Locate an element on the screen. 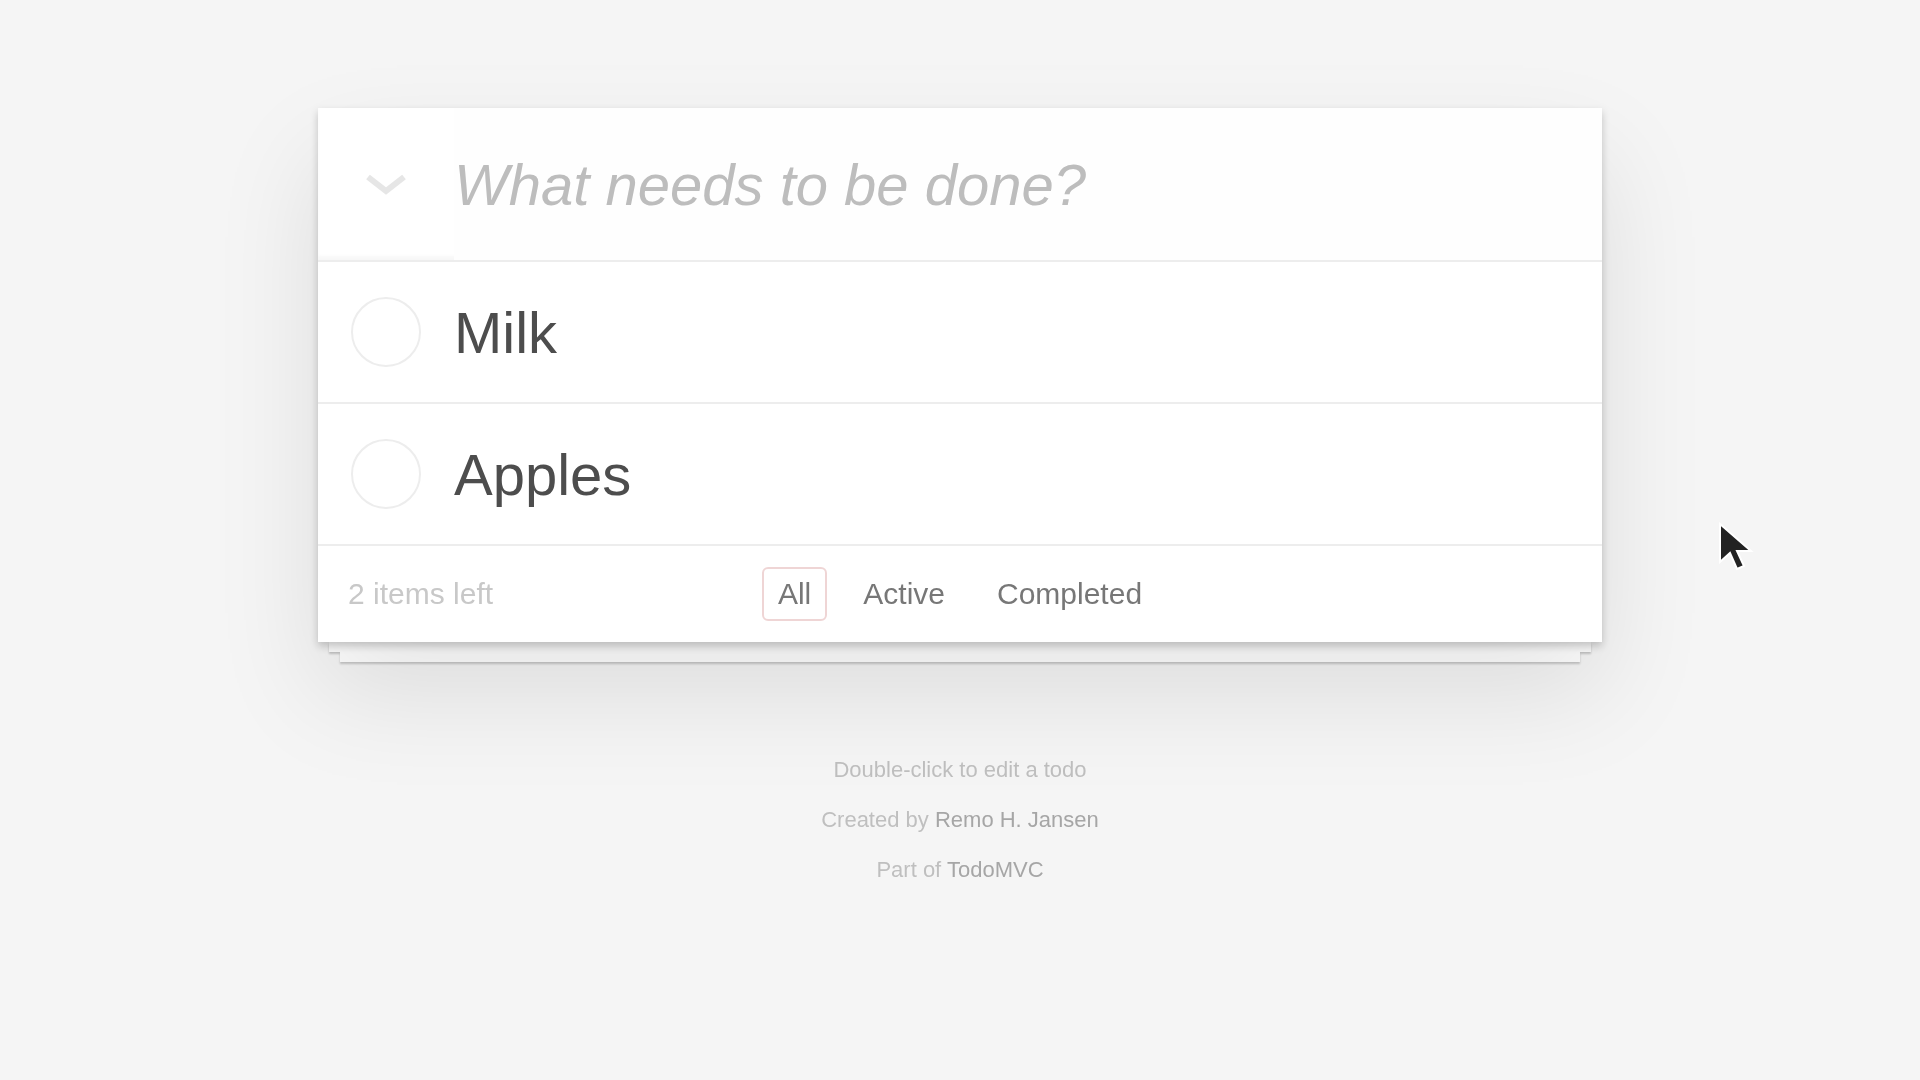 This screenshot has height=1080, width=1920. new-todo-field: What needs to be done? is located at coordinates (1028, 184).